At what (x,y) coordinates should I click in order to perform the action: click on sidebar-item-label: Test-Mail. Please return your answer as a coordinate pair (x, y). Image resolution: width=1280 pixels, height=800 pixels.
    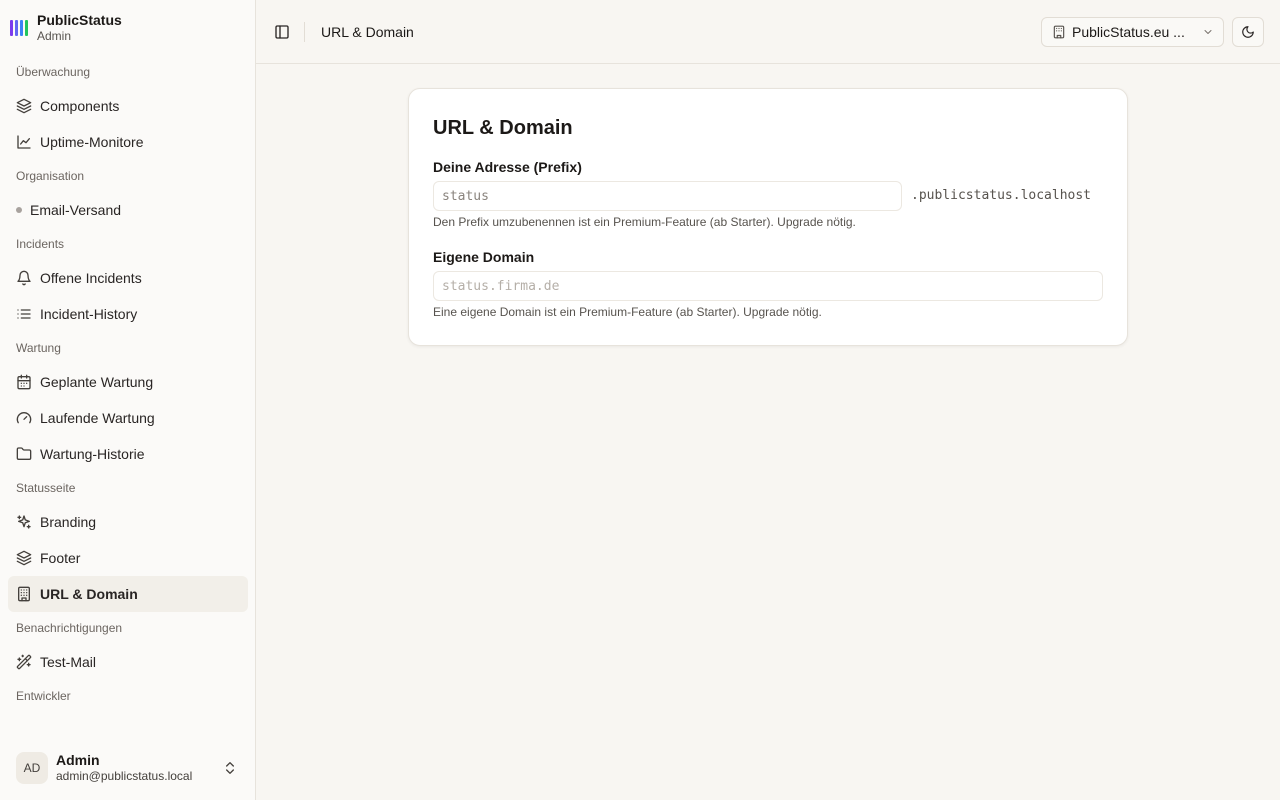
    Looking at the image, I should click on (68, 662).